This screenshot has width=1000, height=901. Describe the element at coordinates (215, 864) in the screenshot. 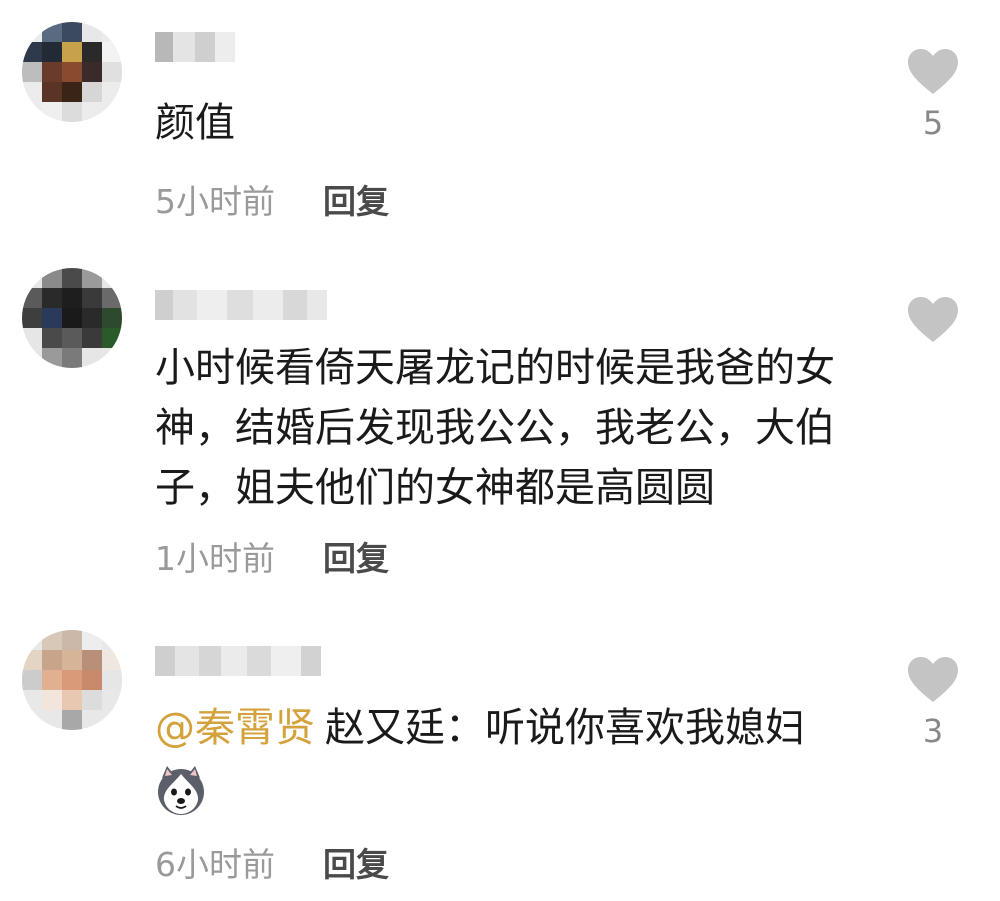

I see `timestamp: 6小时前` at that location.